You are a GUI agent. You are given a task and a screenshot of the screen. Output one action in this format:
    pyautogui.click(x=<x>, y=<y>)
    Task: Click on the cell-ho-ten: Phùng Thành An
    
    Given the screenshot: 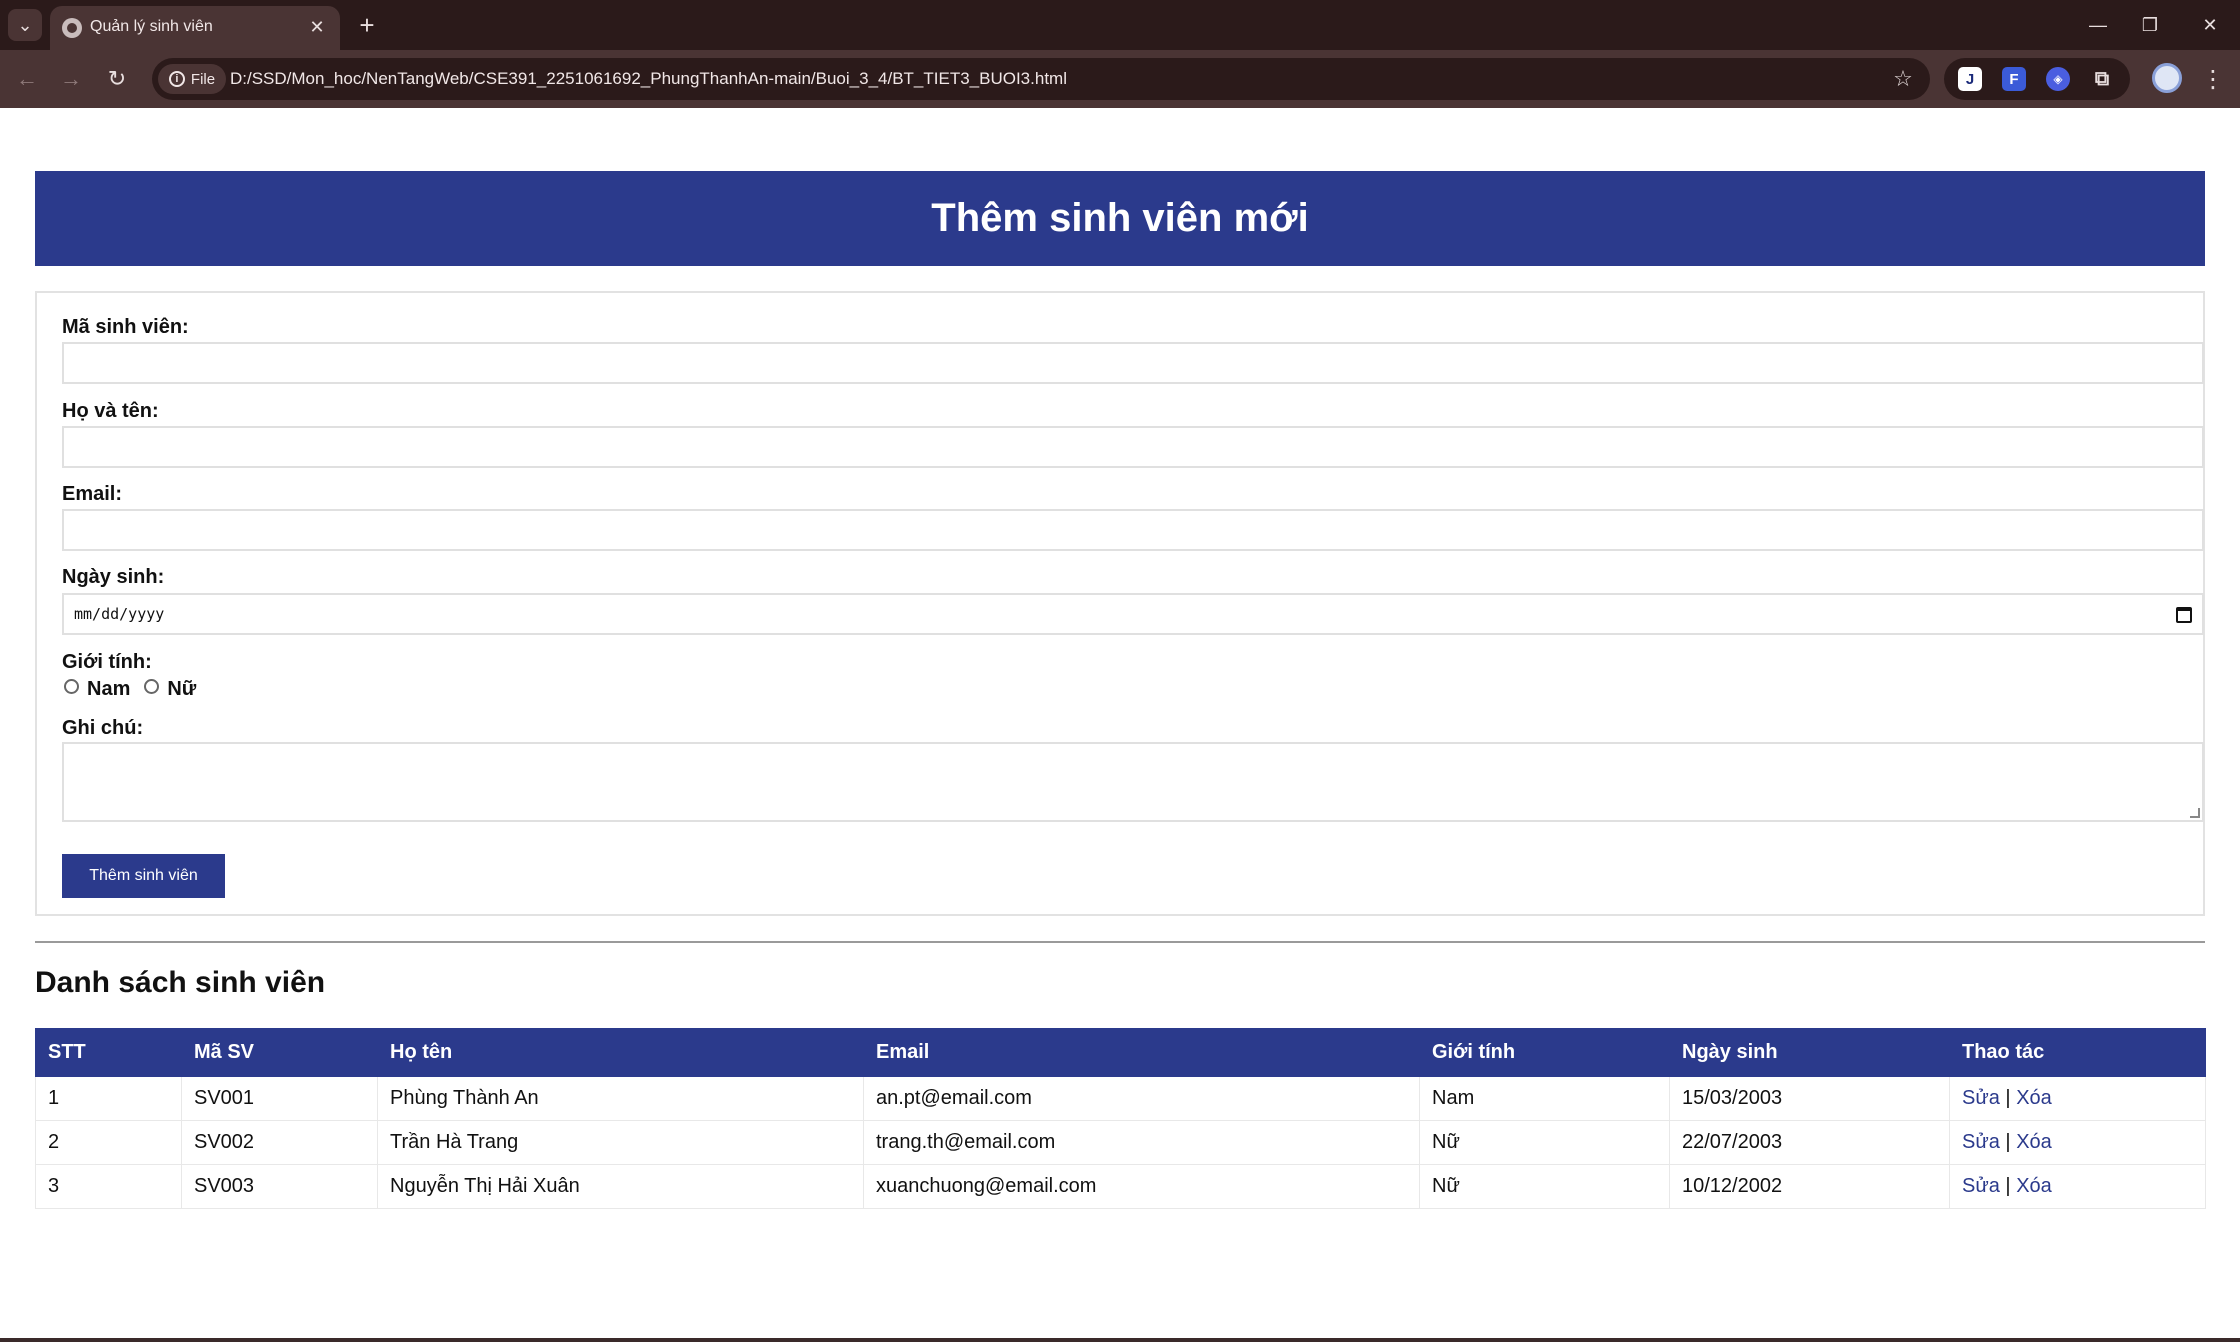 What is the action you would take?
    pyautogui.click(x=620, y=1098)
    